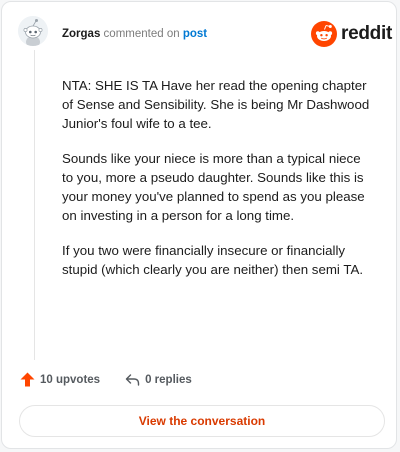  What do you see at coordinates (132, 380) in the screenshot?
I see `reply-arrow-icon` at bounding box center [132, 380].